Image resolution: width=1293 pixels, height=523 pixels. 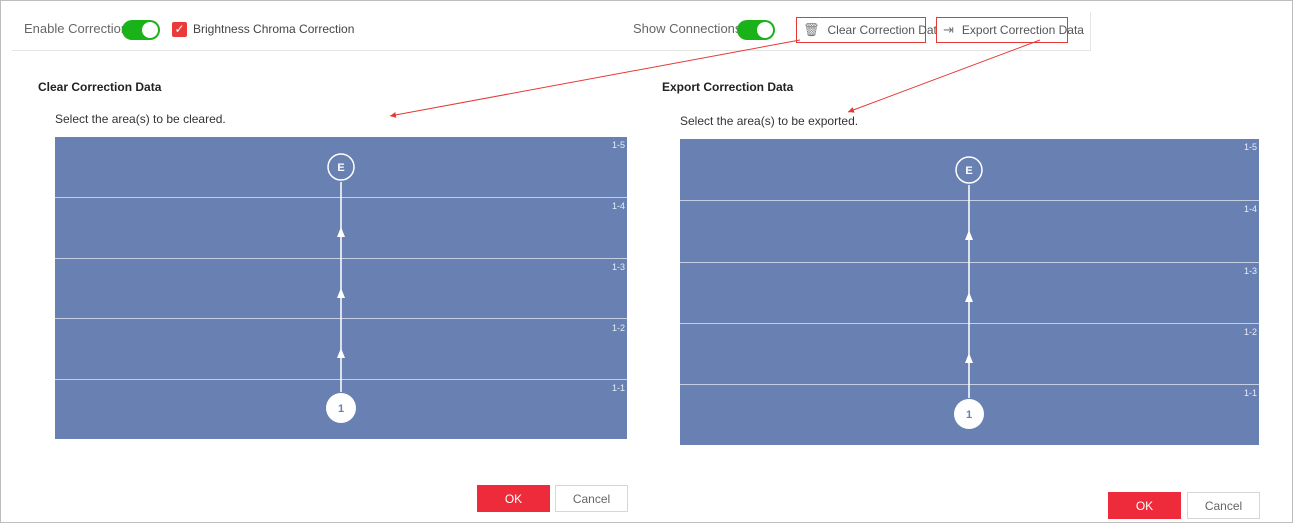 What do you see at coordinates (687, 28) in the screenshot?
I see `show-connections-label: Show Connections` at bounding box center [687, 28].